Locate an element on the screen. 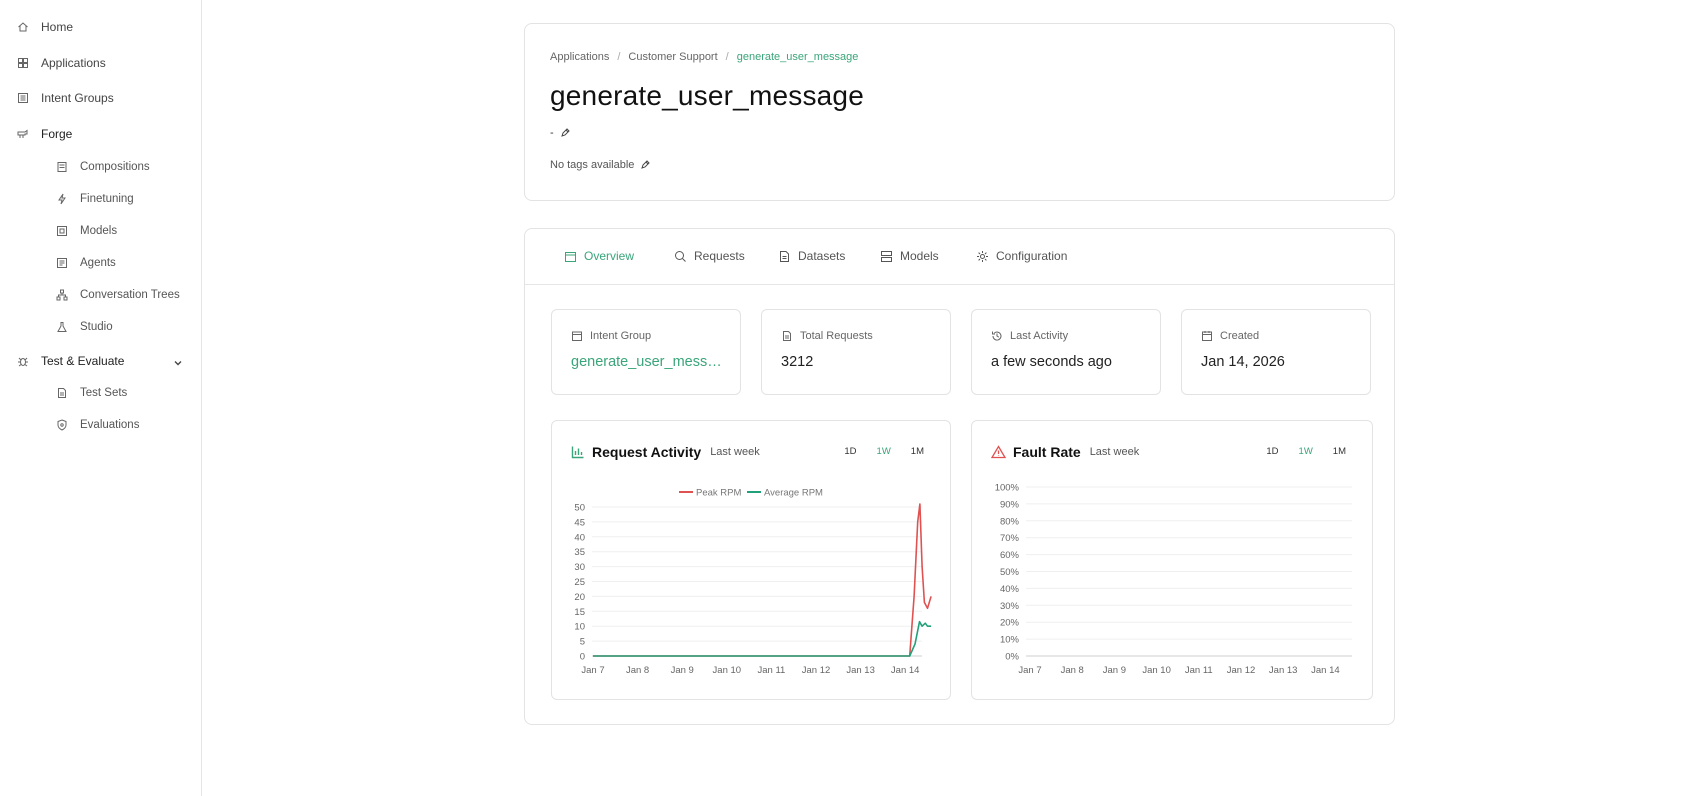 The image size is (1695, 796). x-tick-label: Jan 9 is located at coordinates (1114, 670).